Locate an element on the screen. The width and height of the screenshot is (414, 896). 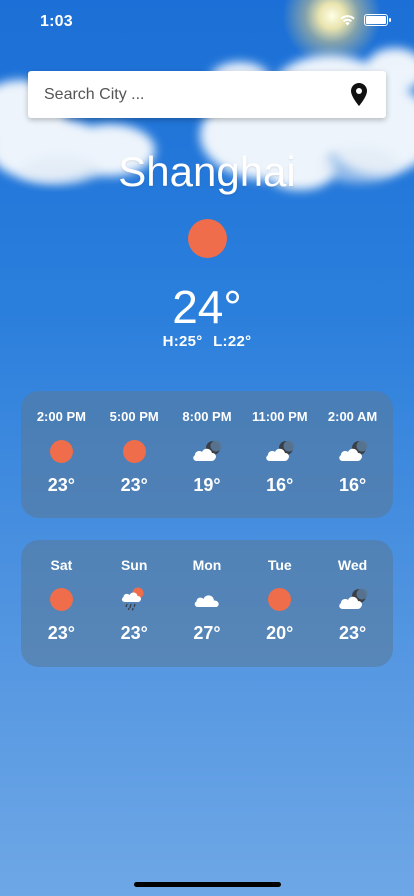
daily-item: Sun 23° is located at coordinates (134, 603).